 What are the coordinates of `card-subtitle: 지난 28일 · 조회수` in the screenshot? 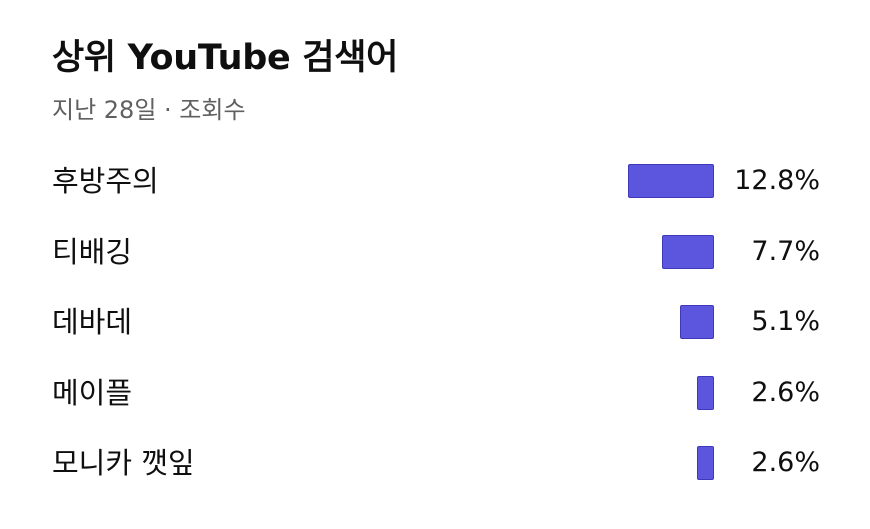 It's located at (149, 110).